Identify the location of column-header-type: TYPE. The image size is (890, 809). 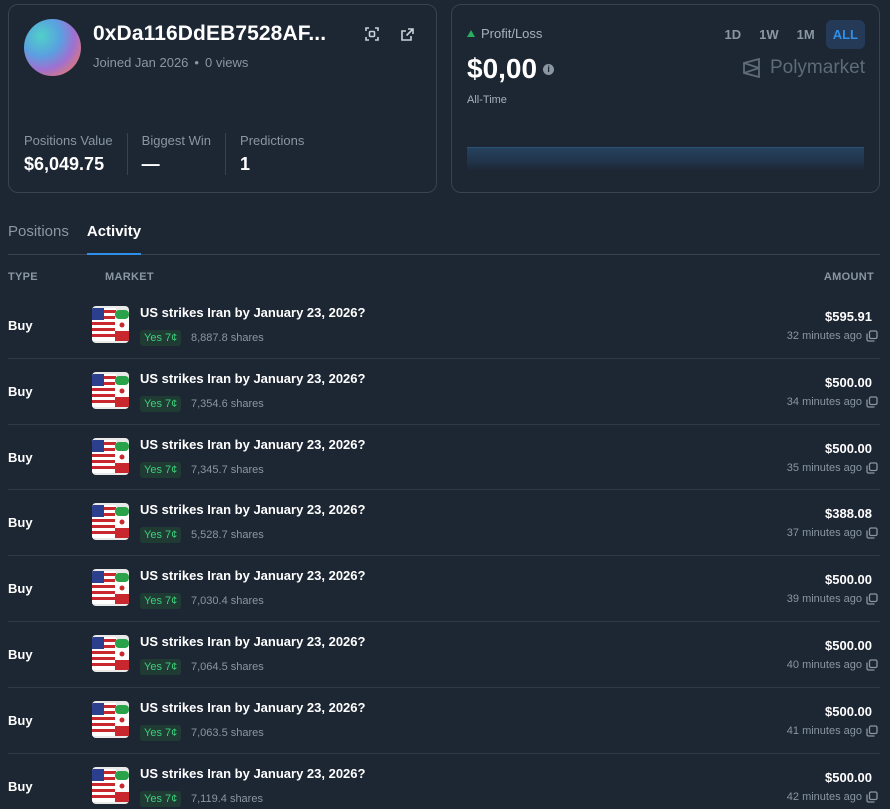
(23, 277).